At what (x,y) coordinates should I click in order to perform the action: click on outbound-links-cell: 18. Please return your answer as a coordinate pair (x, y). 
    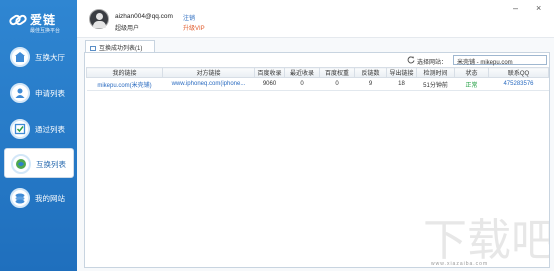
    Looking at the image, I should click on (401, 84).